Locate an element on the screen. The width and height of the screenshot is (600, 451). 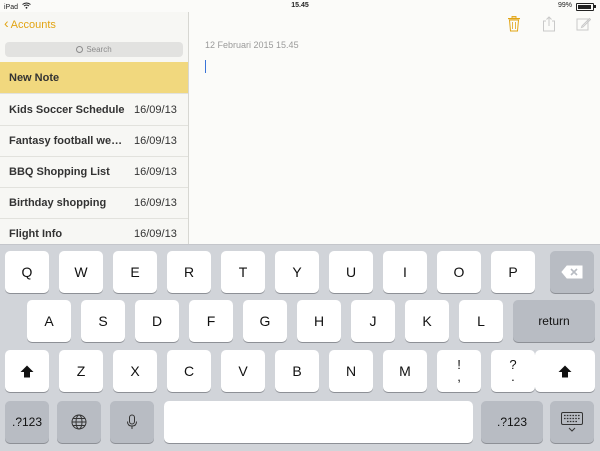
shift-key-left is located at coordinates (27, 371).